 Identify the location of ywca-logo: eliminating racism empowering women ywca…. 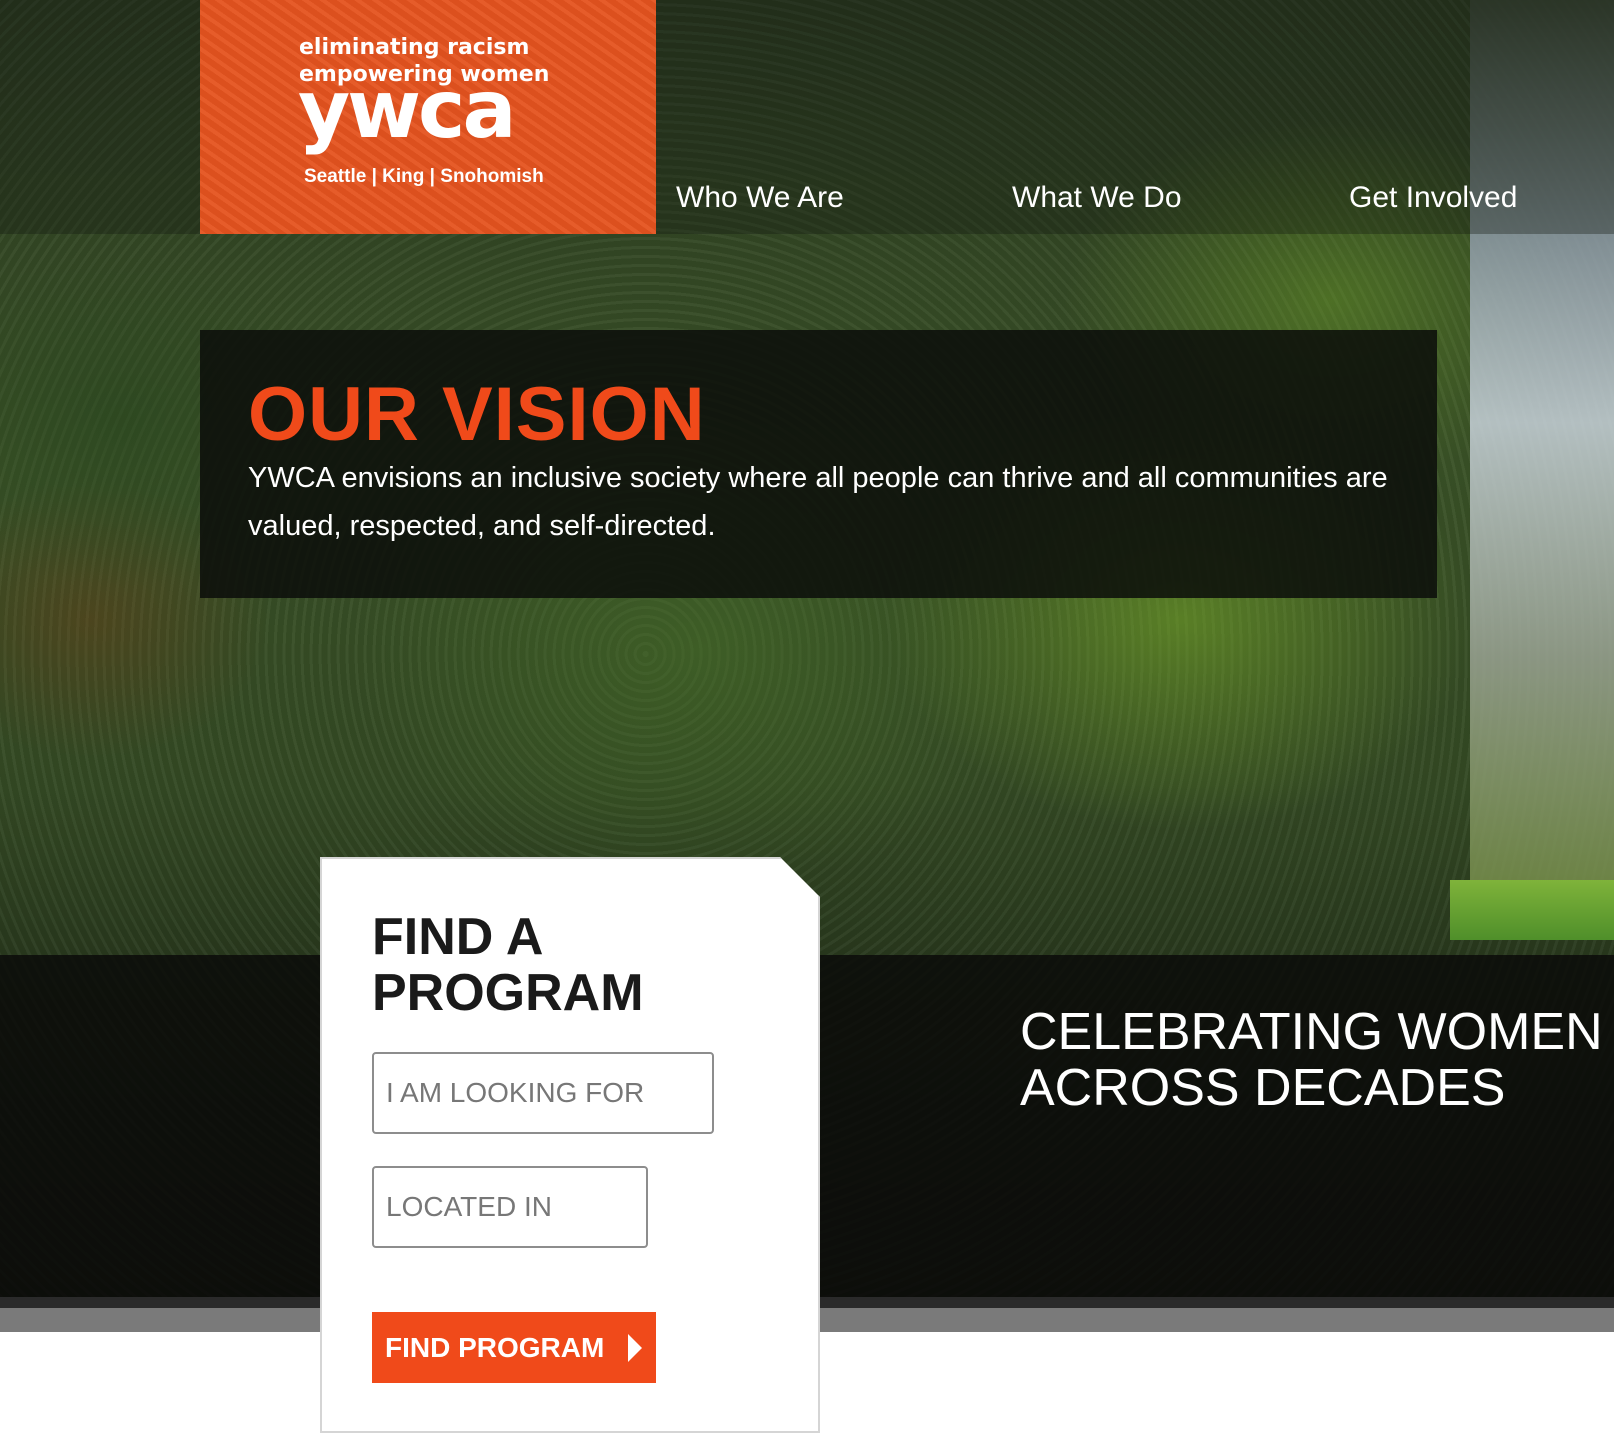
(428, 117).